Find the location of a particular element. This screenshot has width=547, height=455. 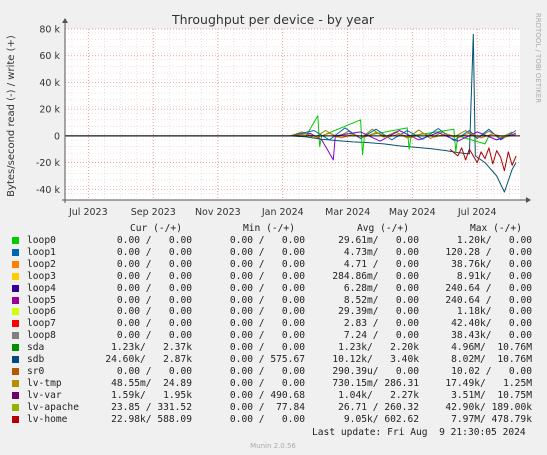

legend-avg-value: 4.71 / 0.00 is located at coordinates (381, 264).